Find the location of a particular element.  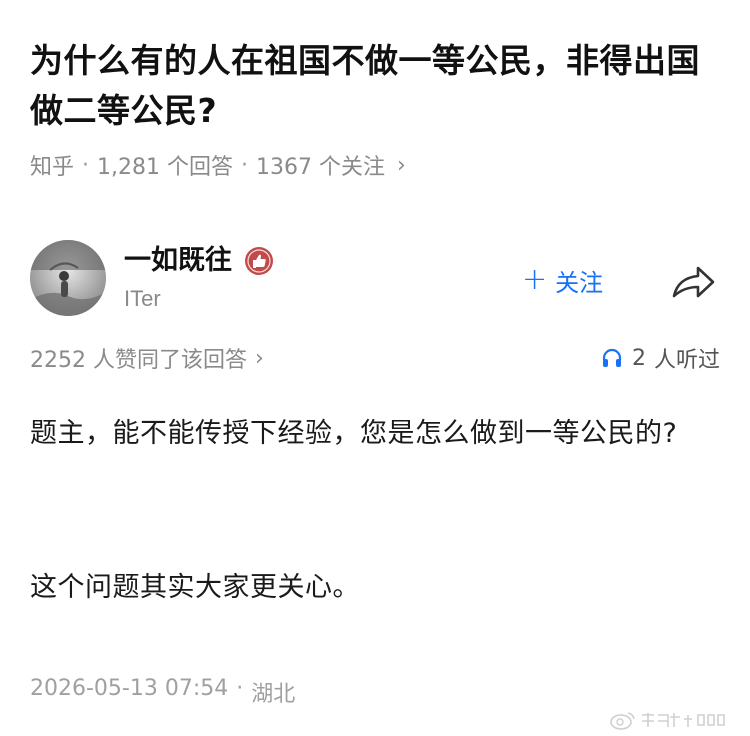

watermark-handle is located at coordinates (683, 720).